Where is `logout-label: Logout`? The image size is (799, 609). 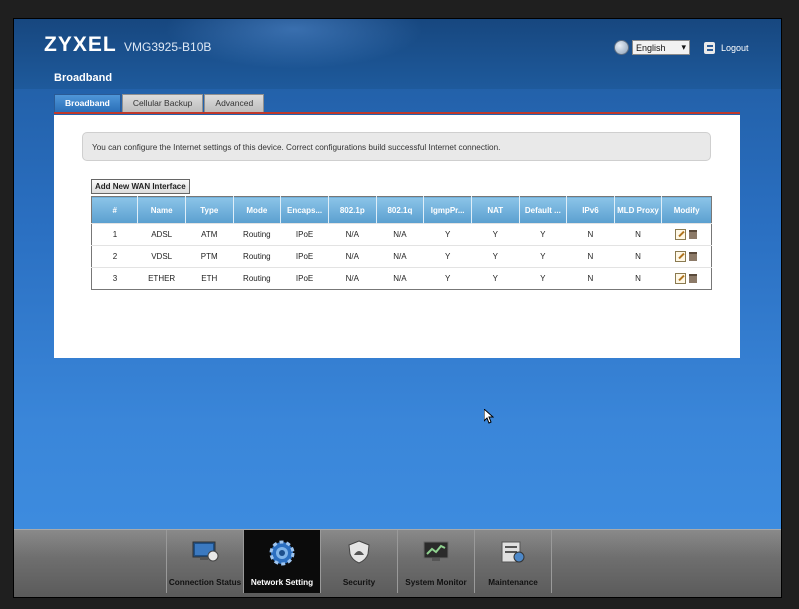
logout-label: Logout is located at coordinates (735, 48).